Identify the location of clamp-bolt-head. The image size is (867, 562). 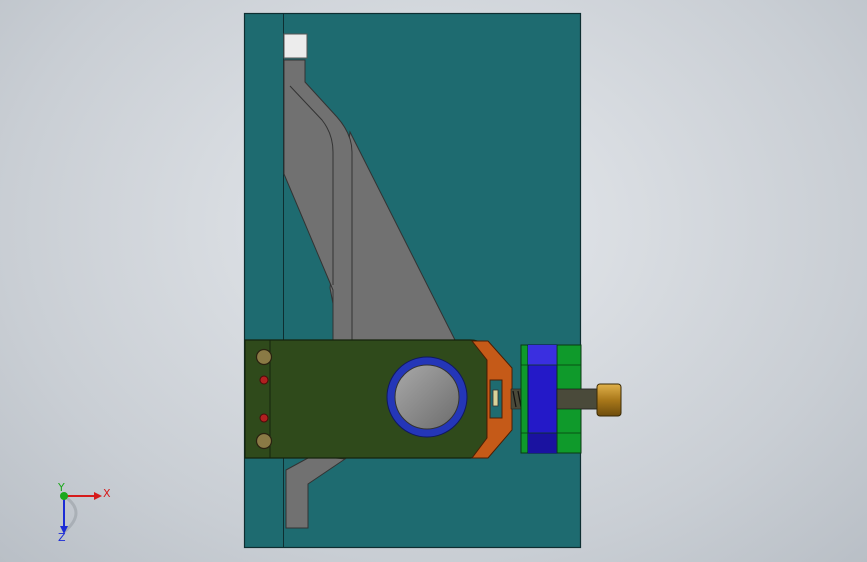
(495, 398).